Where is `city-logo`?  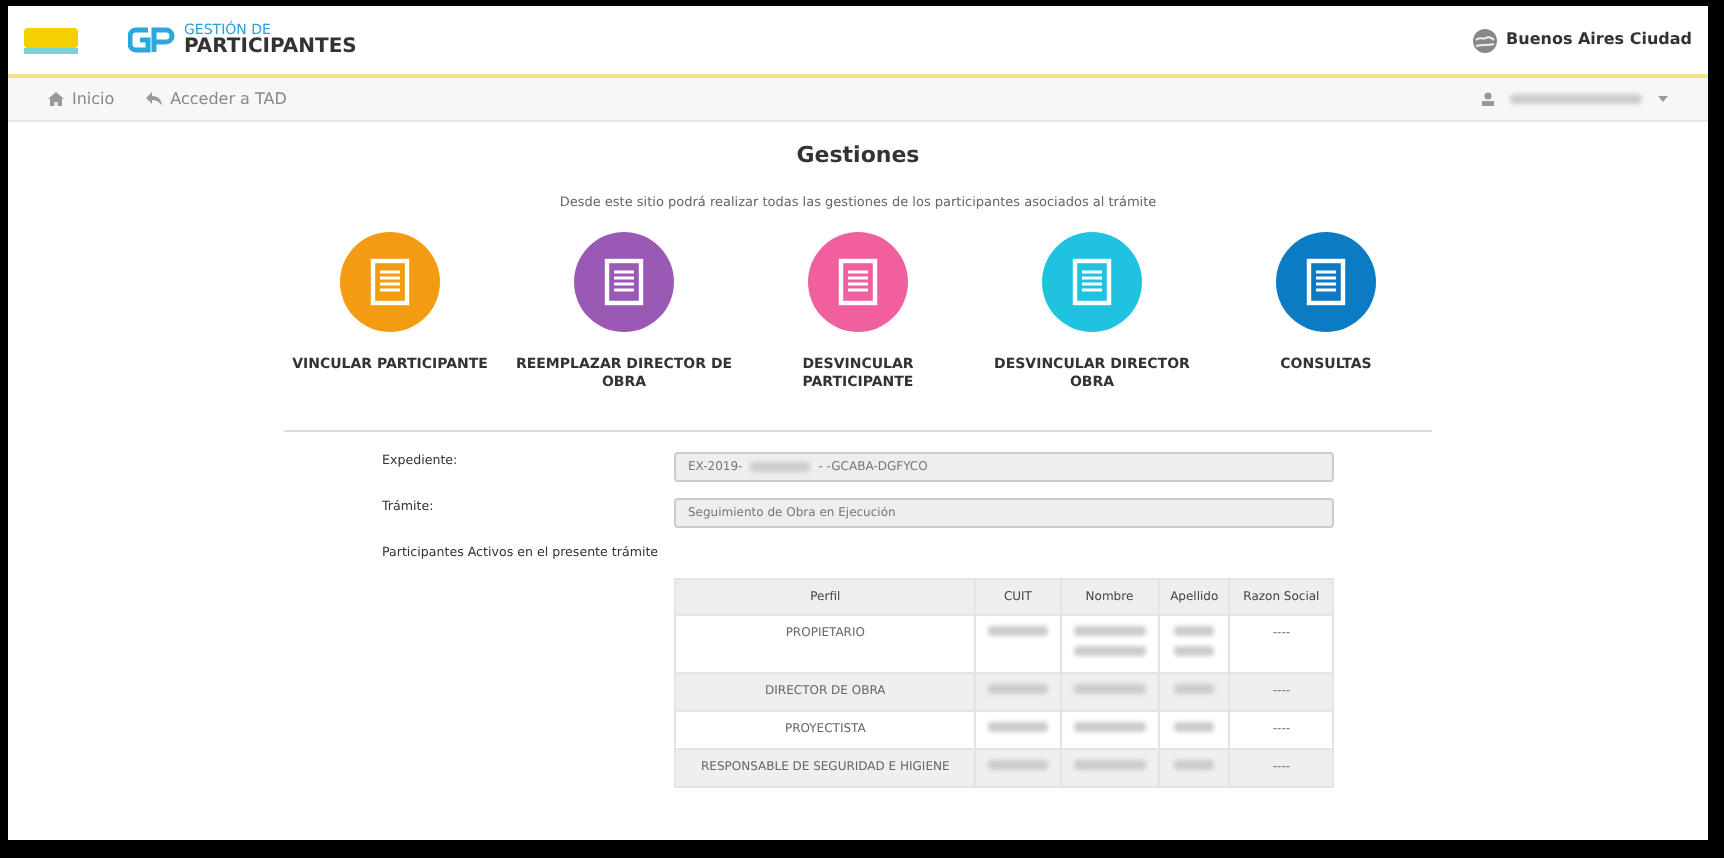 city-logo is located at coordinates (52, 40).